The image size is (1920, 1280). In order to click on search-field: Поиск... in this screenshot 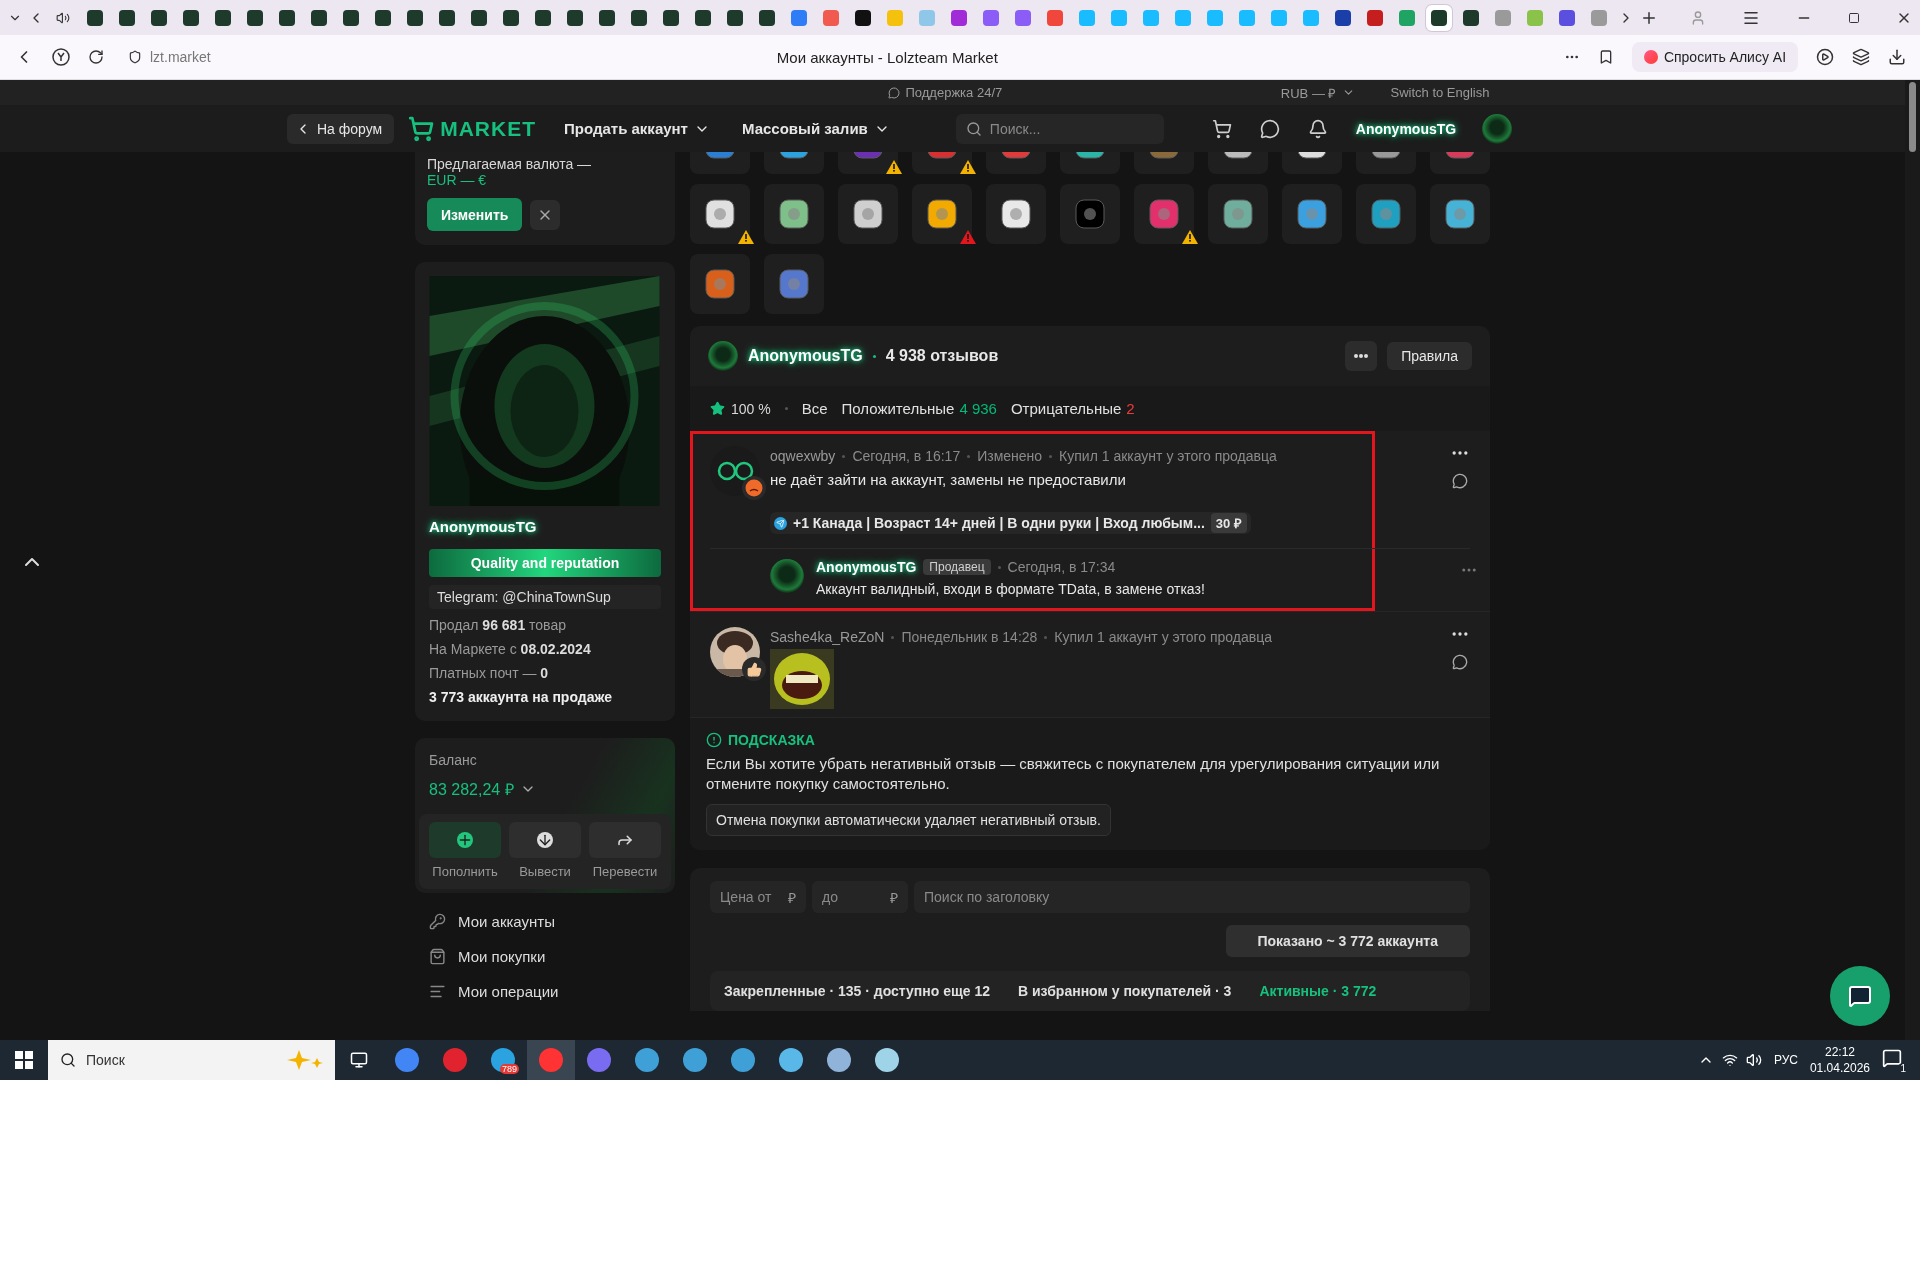, I will do `click(1059, 128)`.